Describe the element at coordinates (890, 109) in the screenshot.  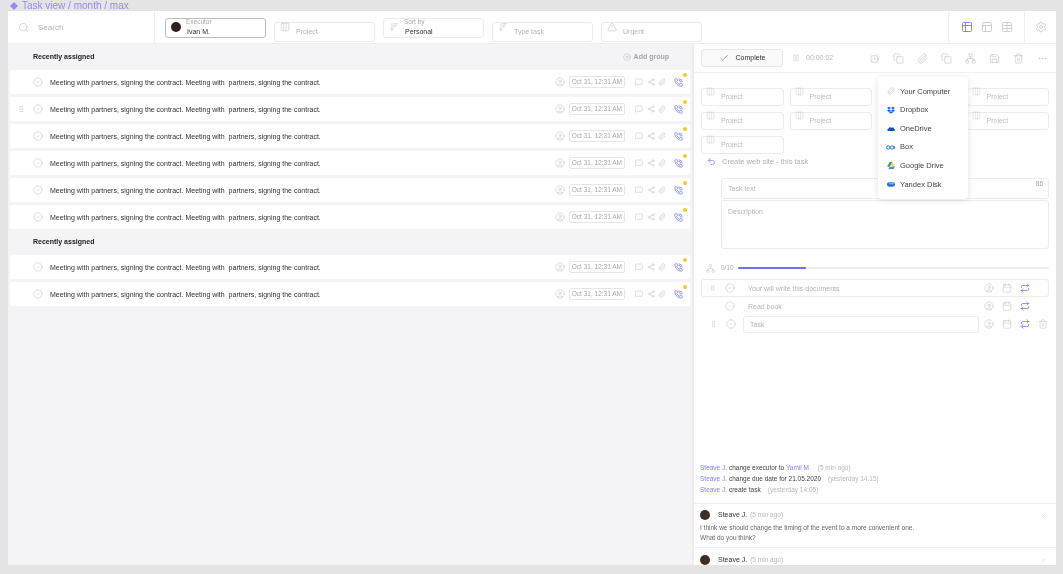
I see `diamonds-icon` at that location.